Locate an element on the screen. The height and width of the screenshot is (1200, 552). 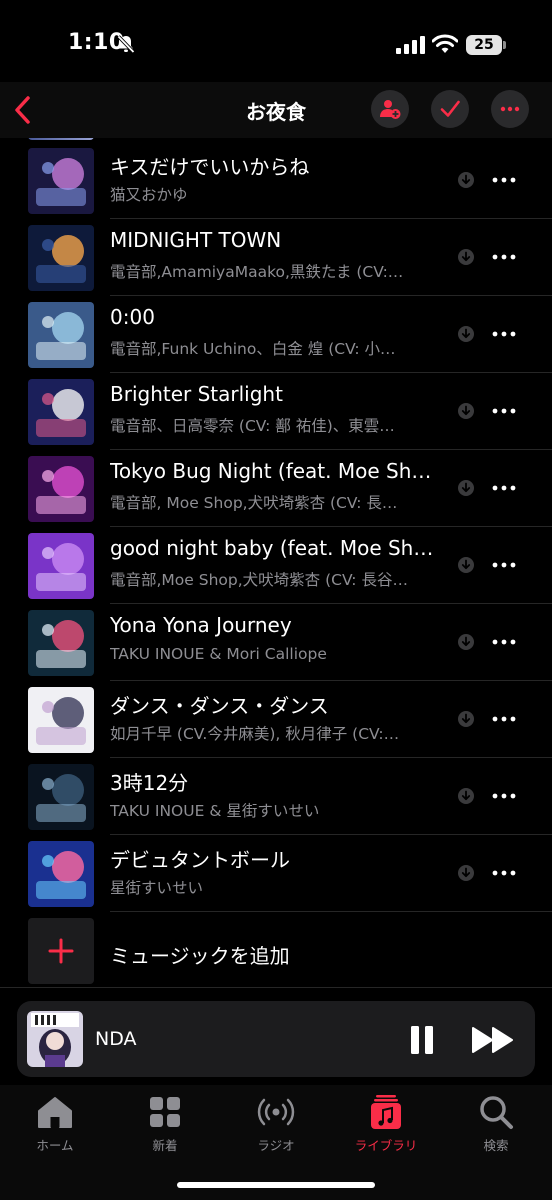
tab-home: ホーム is located at coordinates (55, 1123).